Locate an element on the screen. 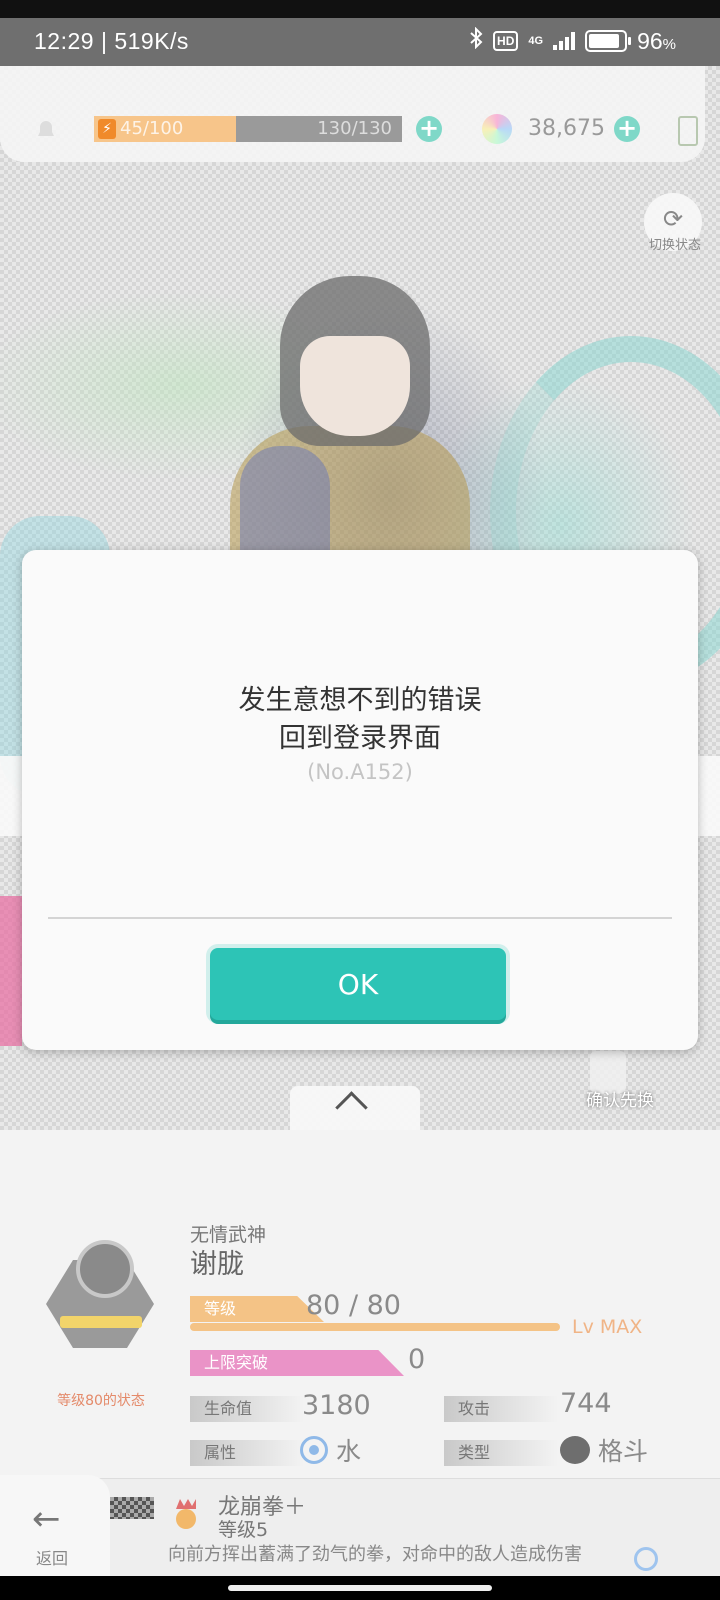 This screenshot has width=720, height=1600. confirm-switch-label: 确认先换 is located at coordinates (620, 1101).